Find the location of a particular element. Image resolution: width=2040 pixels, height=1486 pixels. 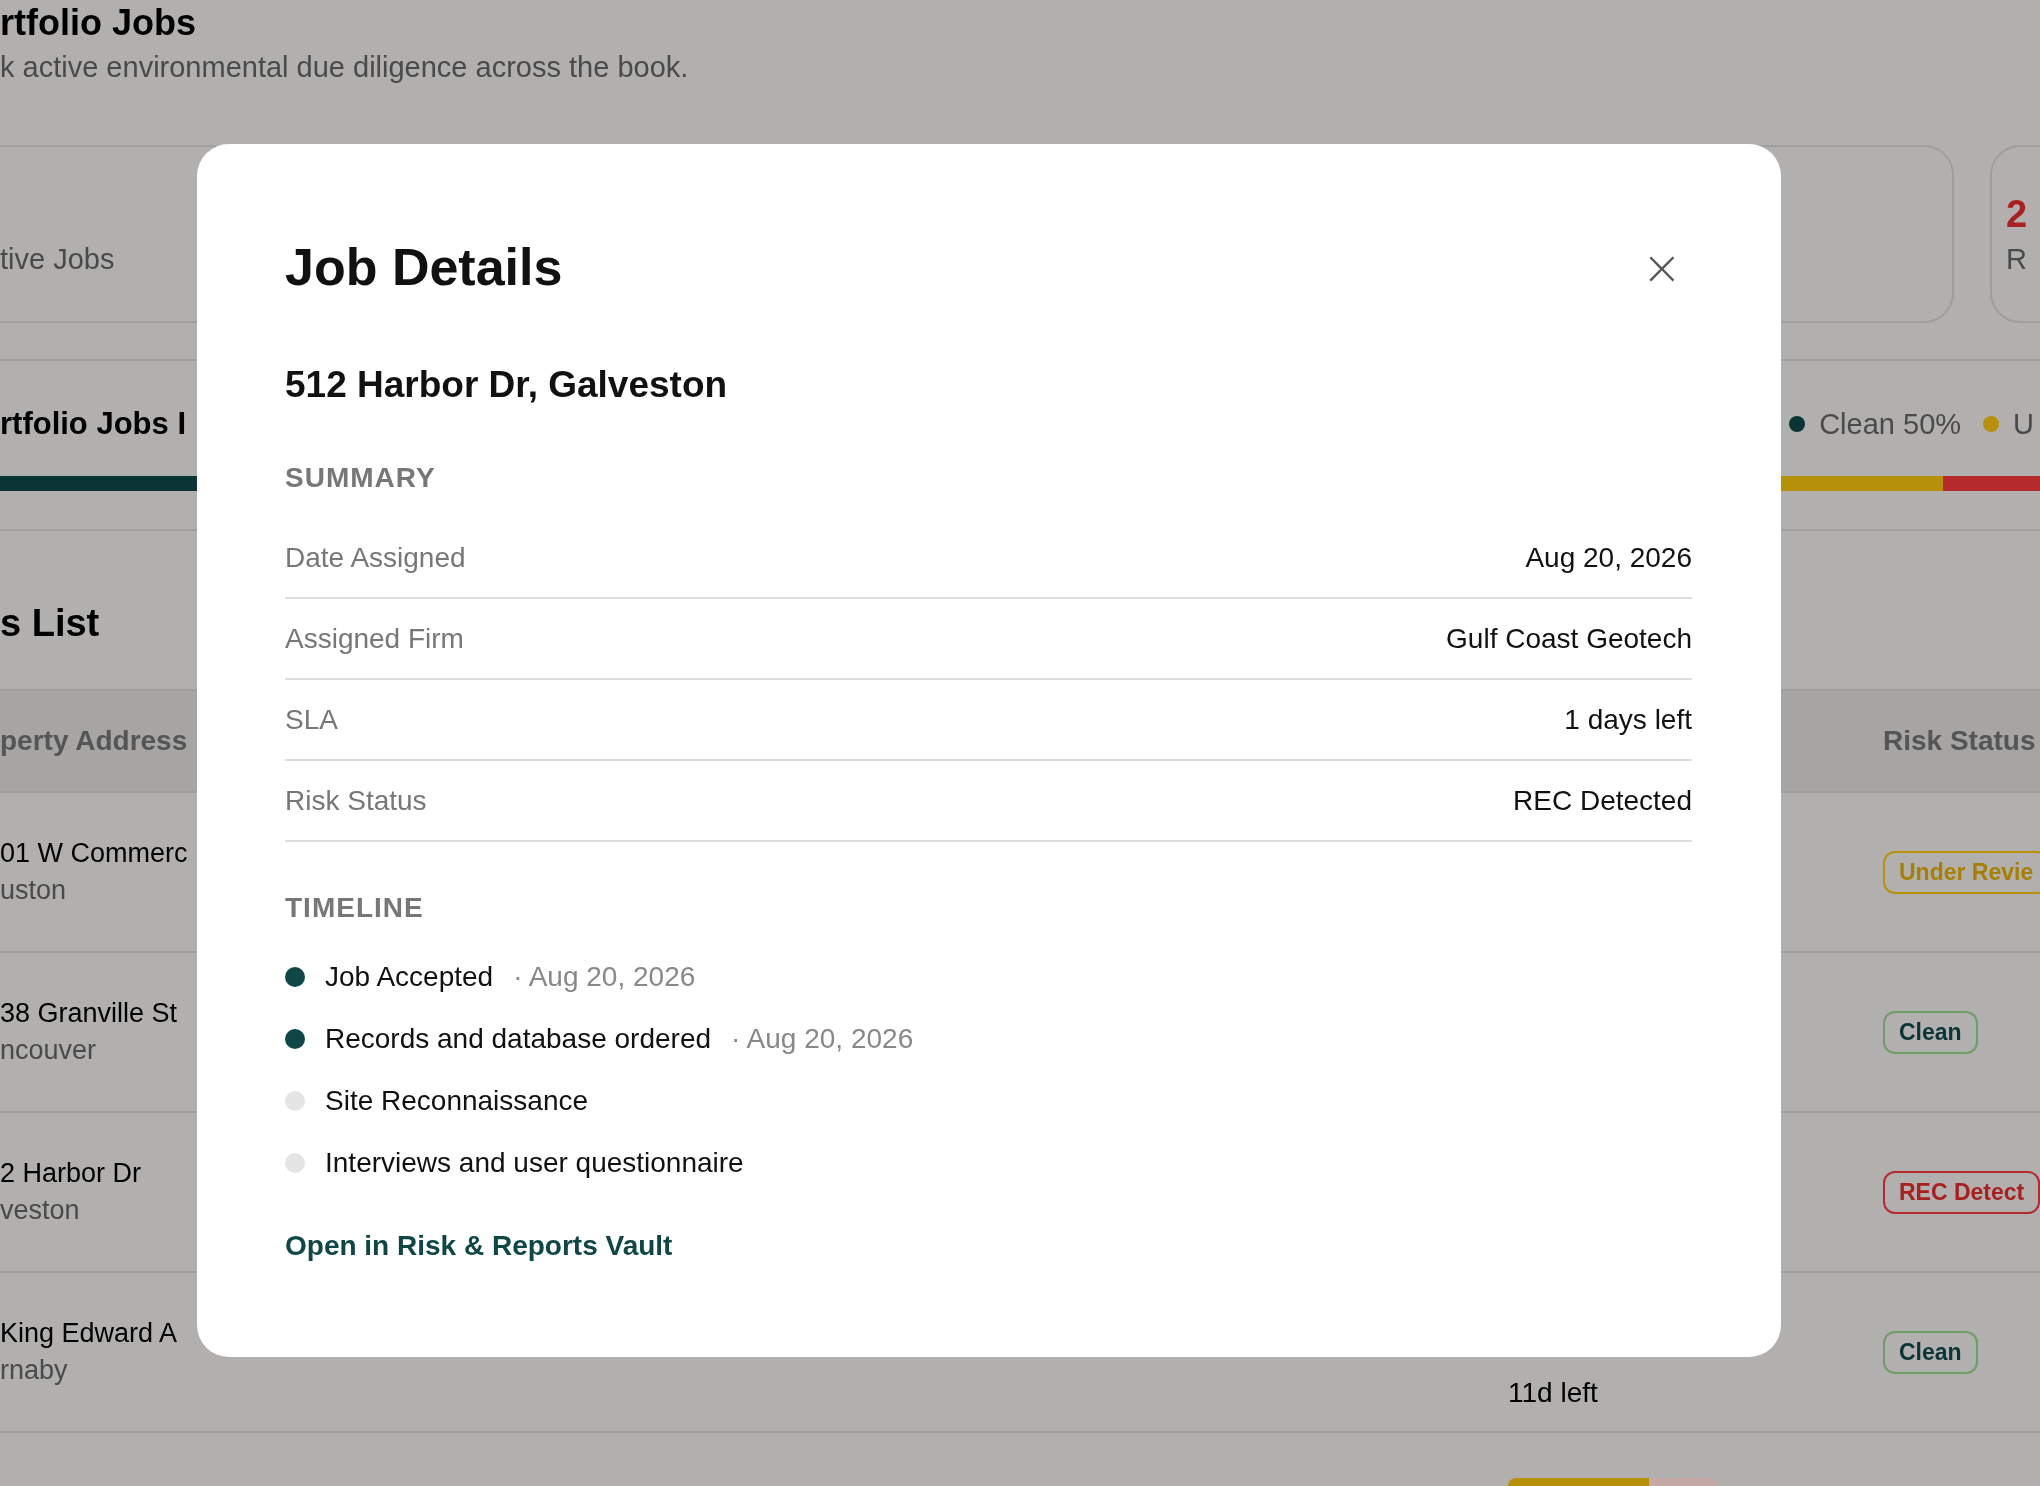

stat-label: tive Jobs is located at coordinates (57, 259).